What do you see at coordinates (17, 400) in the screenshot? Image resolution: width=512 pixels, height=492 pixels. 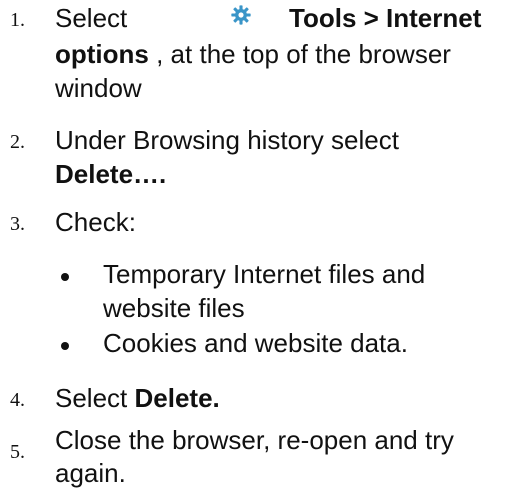 I see `step-number: 4.` at bounding box center [17, 400].